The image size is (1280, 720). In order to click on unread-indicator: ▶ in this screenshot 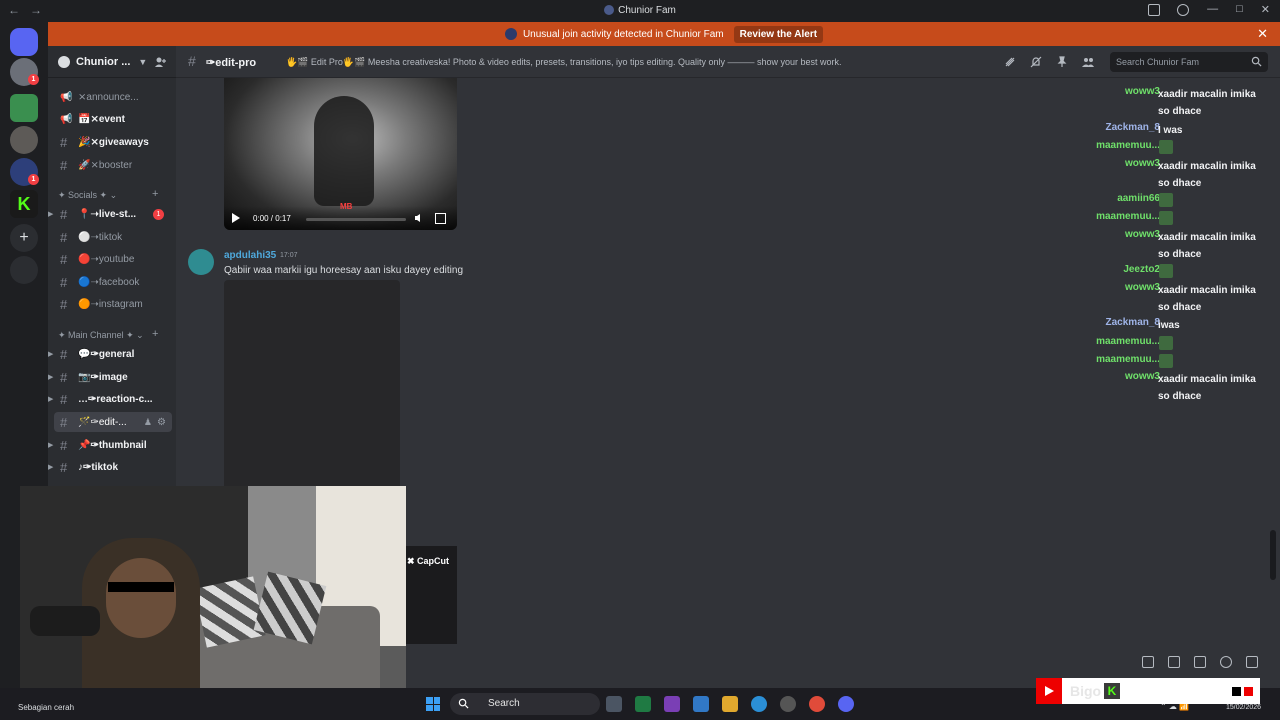, I will do `click(51, 467)`.